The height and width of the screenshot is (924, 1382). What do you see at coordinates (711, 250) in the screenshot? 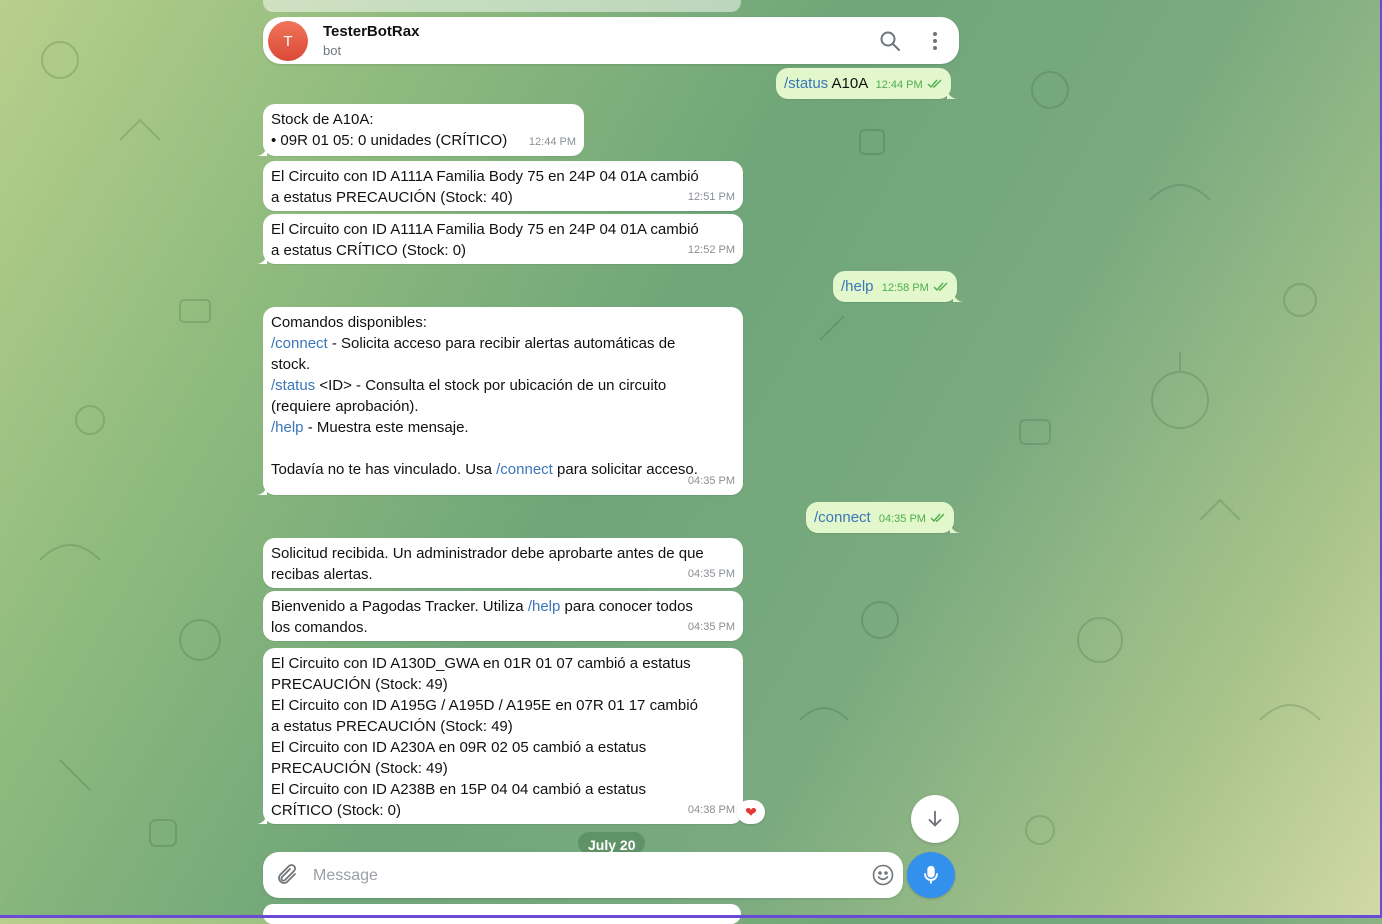
I see `message-time: 12:52 PM` at bounding box center [711, 250].